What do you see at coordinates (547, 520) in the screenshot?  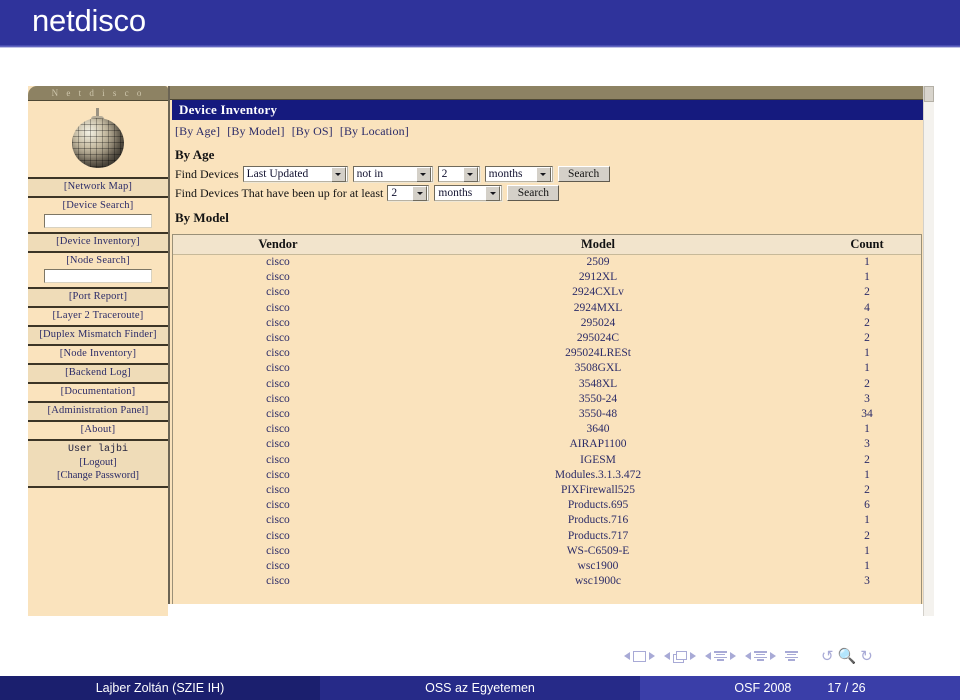 I see `table-row: cisco Products.716 1` at bounding box center [547, 520].